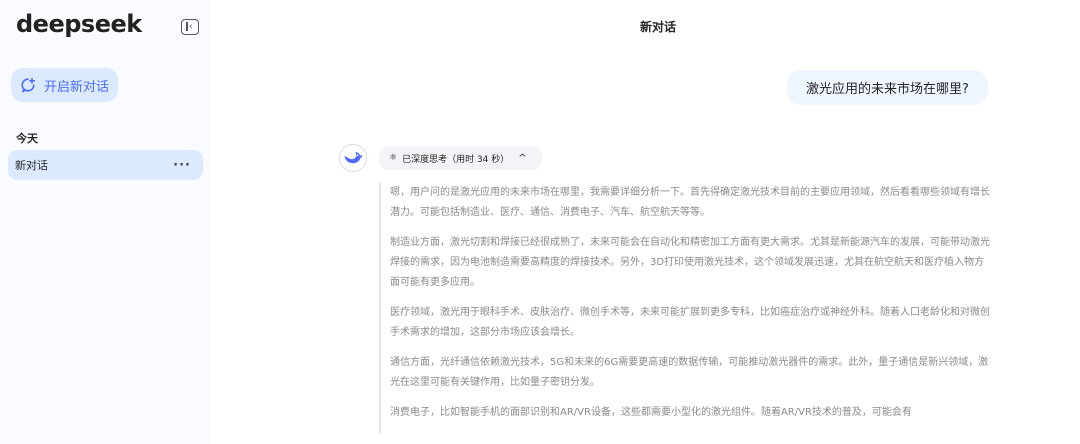  Describe the element at coordinates (658, 27) in the screenshot. I see `page-title: 新对话` at that location.